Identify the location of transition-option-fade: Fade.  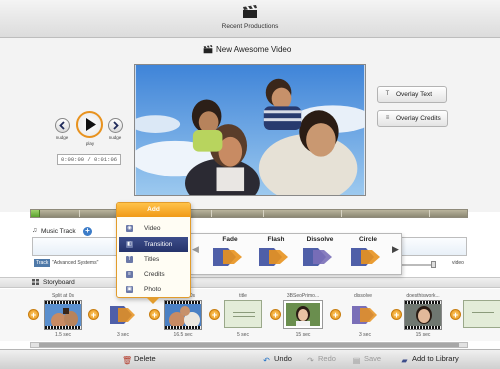
(230, 253).